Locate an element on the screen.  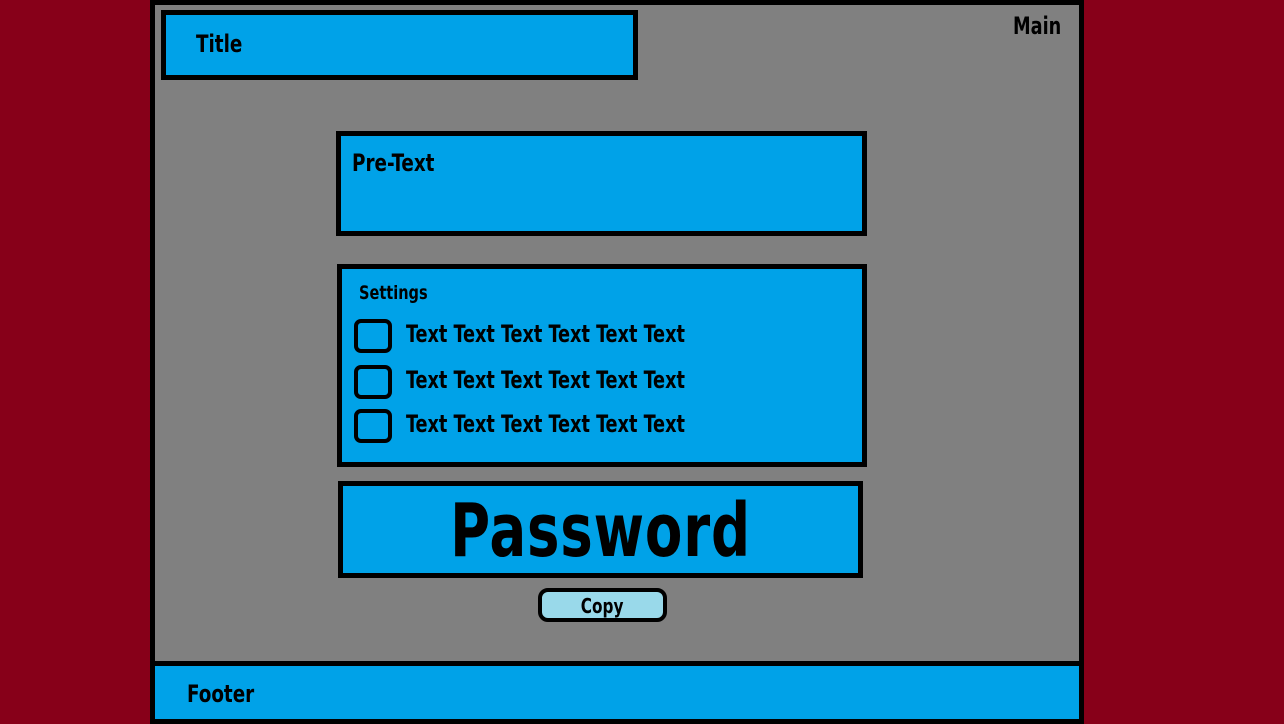
password-display: Password is located at coordinates (600, 529).